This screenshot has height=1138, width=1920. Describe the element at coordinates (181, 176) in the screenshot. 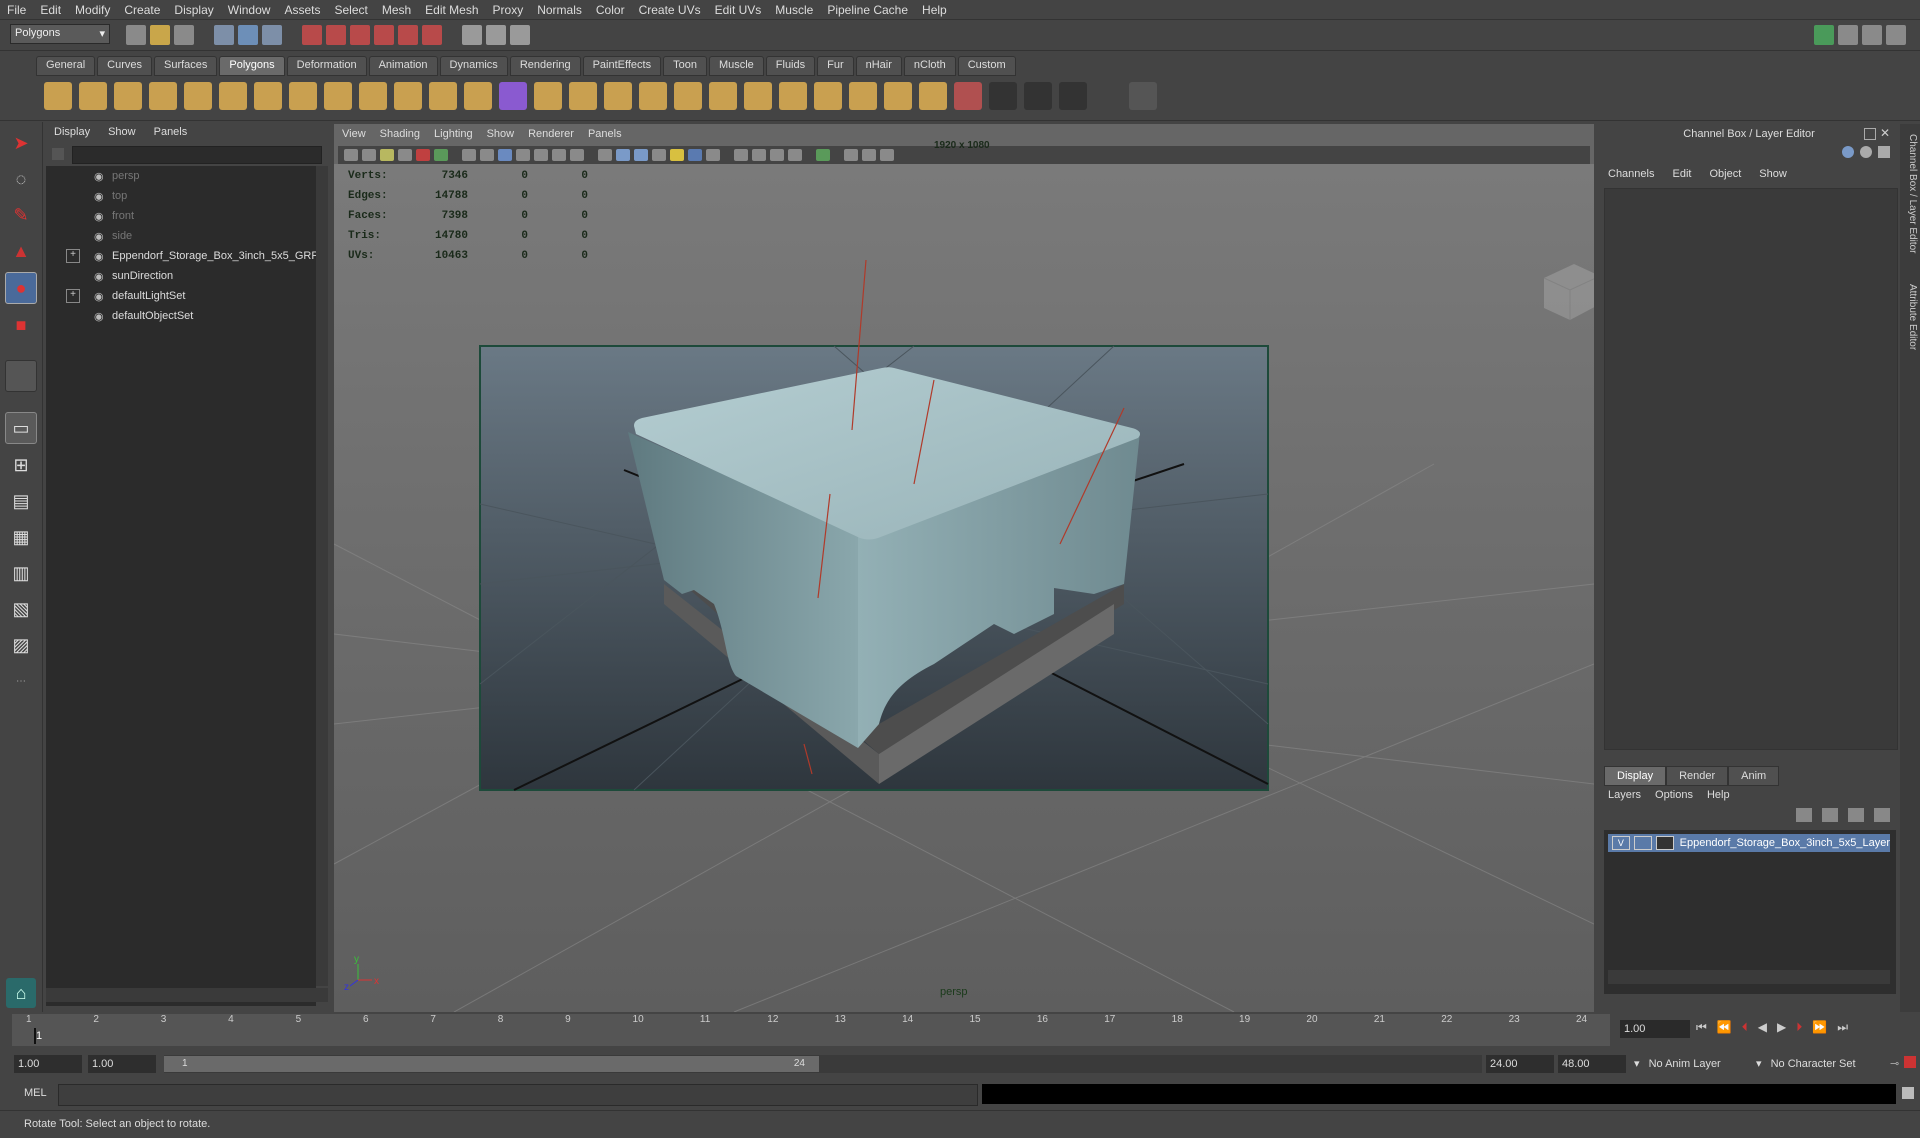

I see `outliner-item: ◉ persp` at that location.